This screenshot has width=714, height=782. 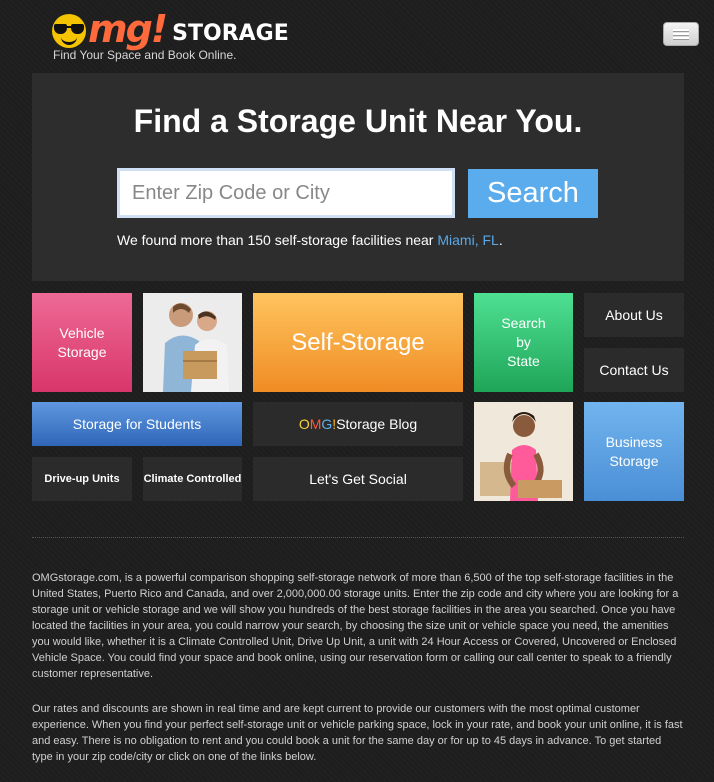 I want to click on woman-with-boxes-photo, so click(x=523, y=451).